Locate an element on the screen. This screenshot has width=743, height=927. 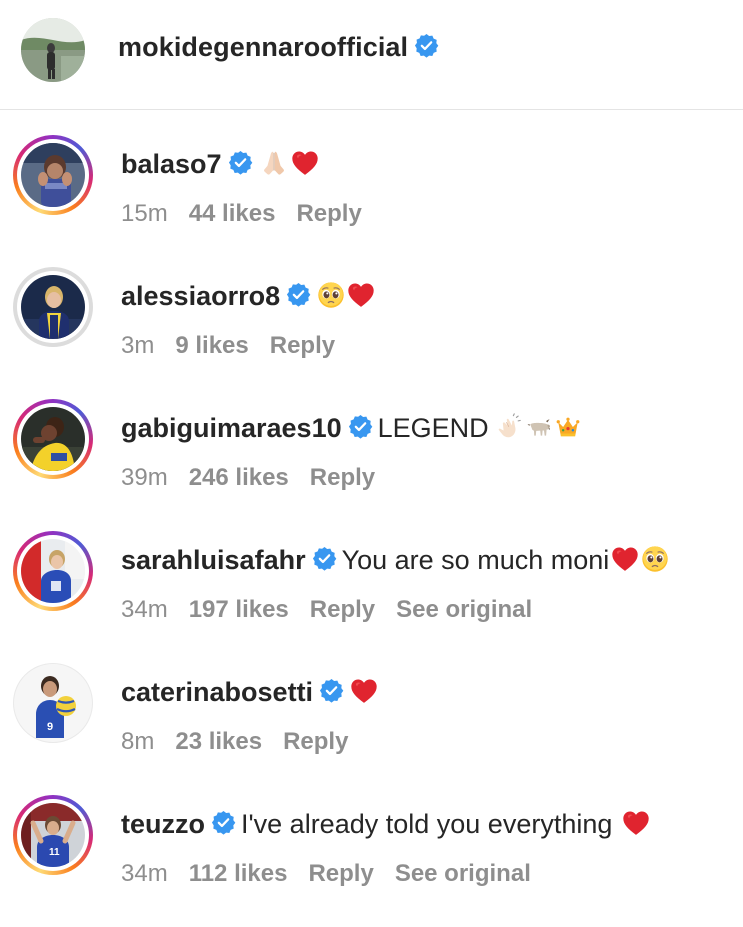
comment-text-row: alessiaorro8 is located at coordinates (248, 296).